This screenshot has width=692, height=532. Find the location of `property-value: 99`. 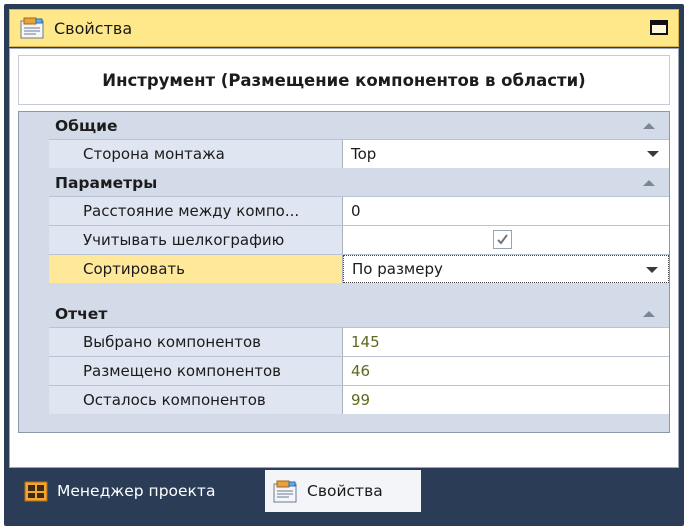

property-value: 99 is located at coordinates (361, 400).